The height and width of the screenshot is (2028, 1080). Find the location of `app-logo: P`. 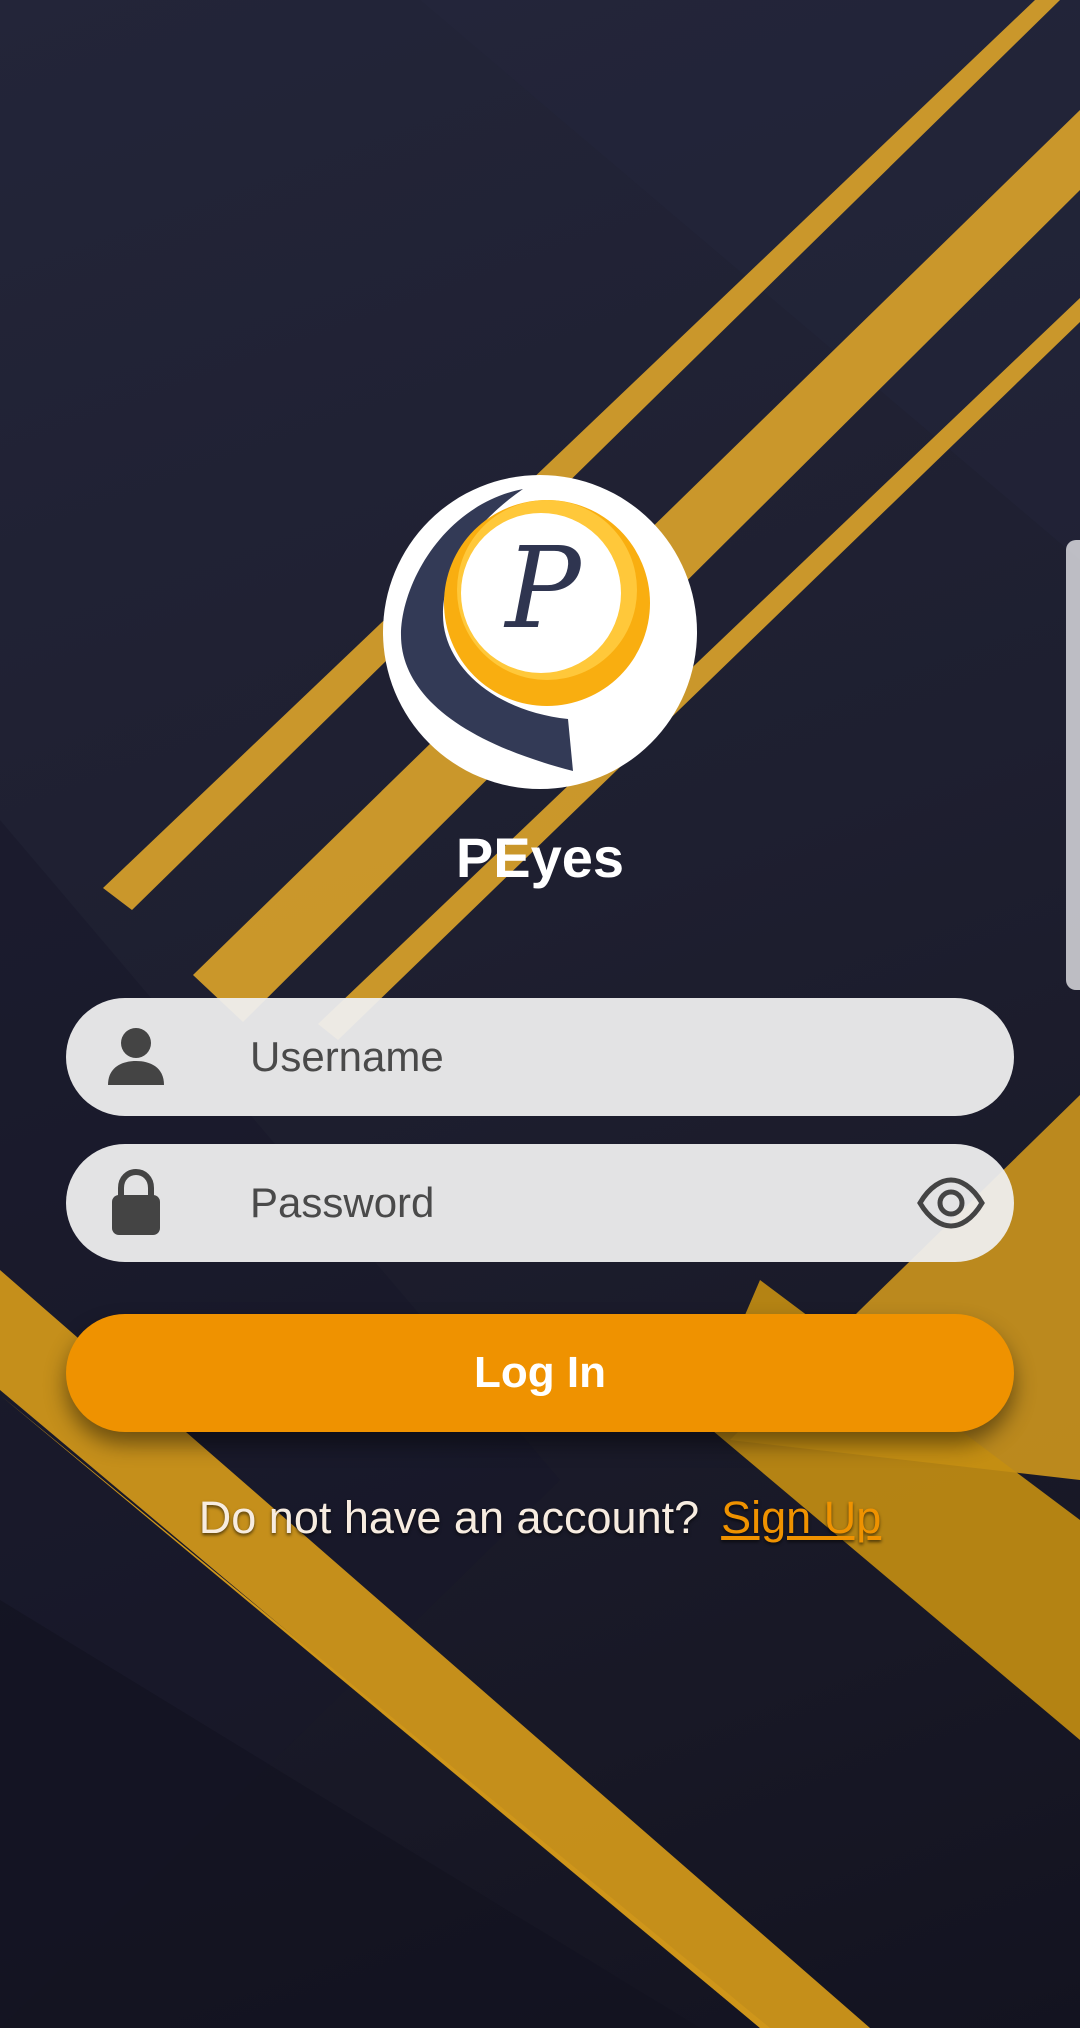

app-logo: P is located at coordinates (540, 632).